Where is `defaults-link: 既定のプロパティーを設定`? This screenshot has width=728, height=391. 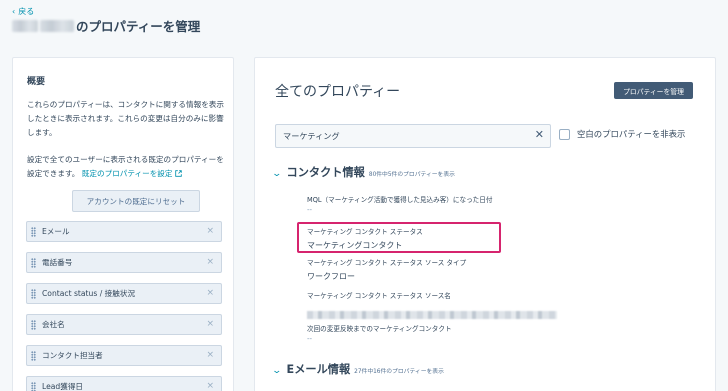
defaults-link: 既定のプロパティーを設定 is located at coordinates (132, 173).